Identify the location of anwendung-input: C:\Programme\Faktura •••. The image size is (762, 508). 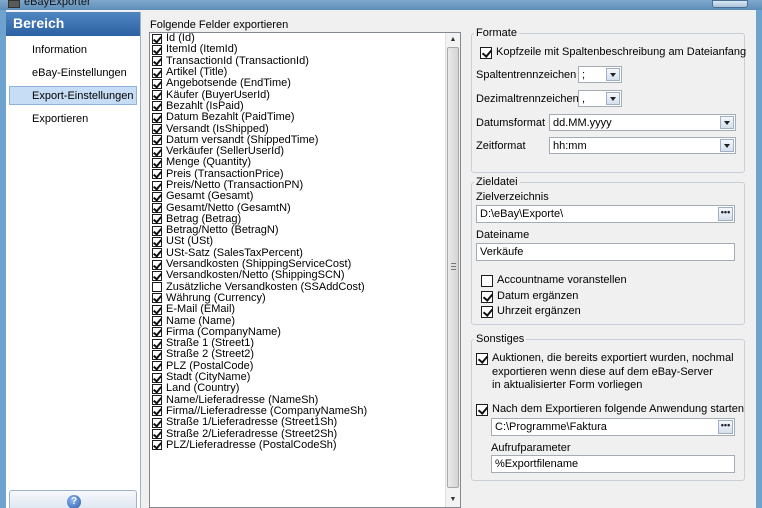
(613, 427).